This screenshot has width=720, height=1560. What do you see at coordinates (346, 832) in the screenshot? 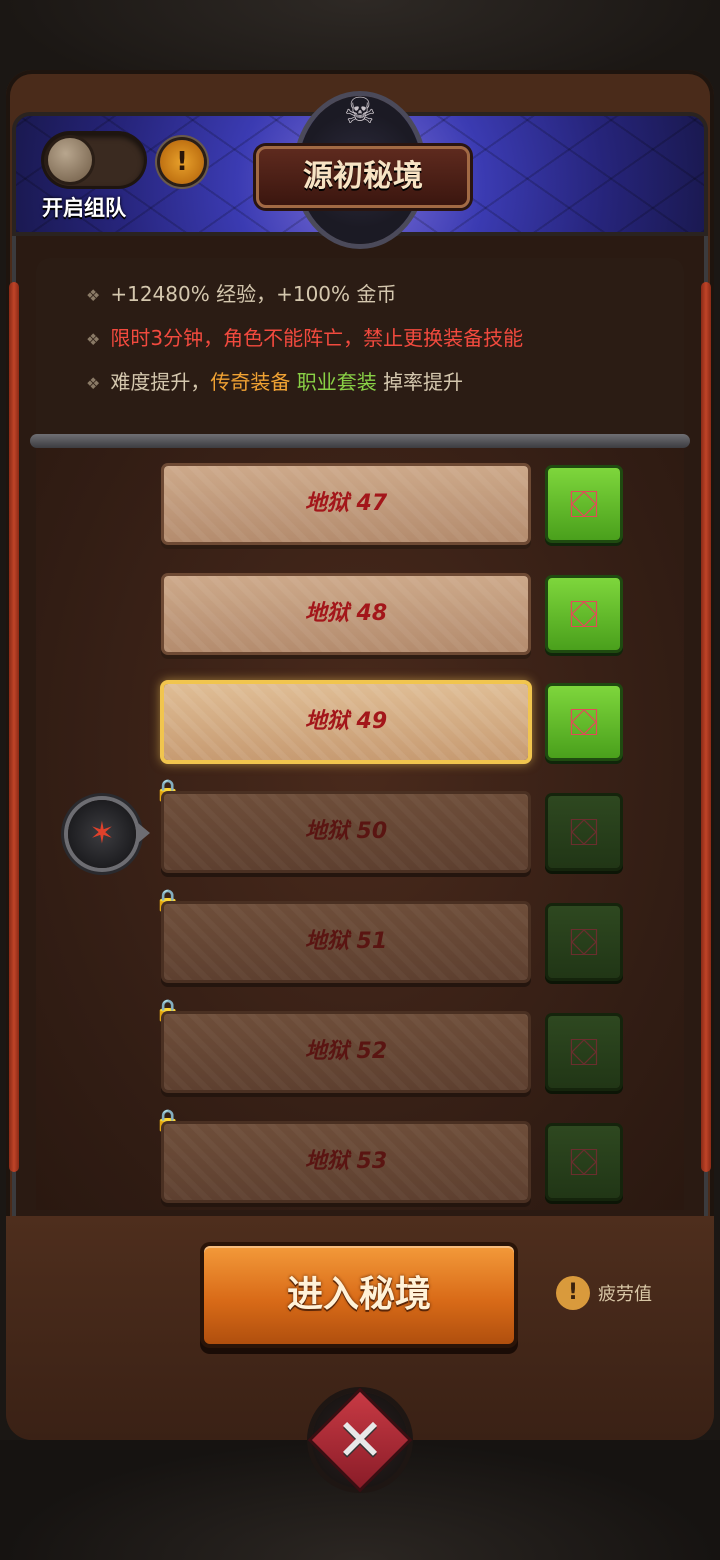
I see `level-plate: 地狱 50` at bounding box center [346, 832].